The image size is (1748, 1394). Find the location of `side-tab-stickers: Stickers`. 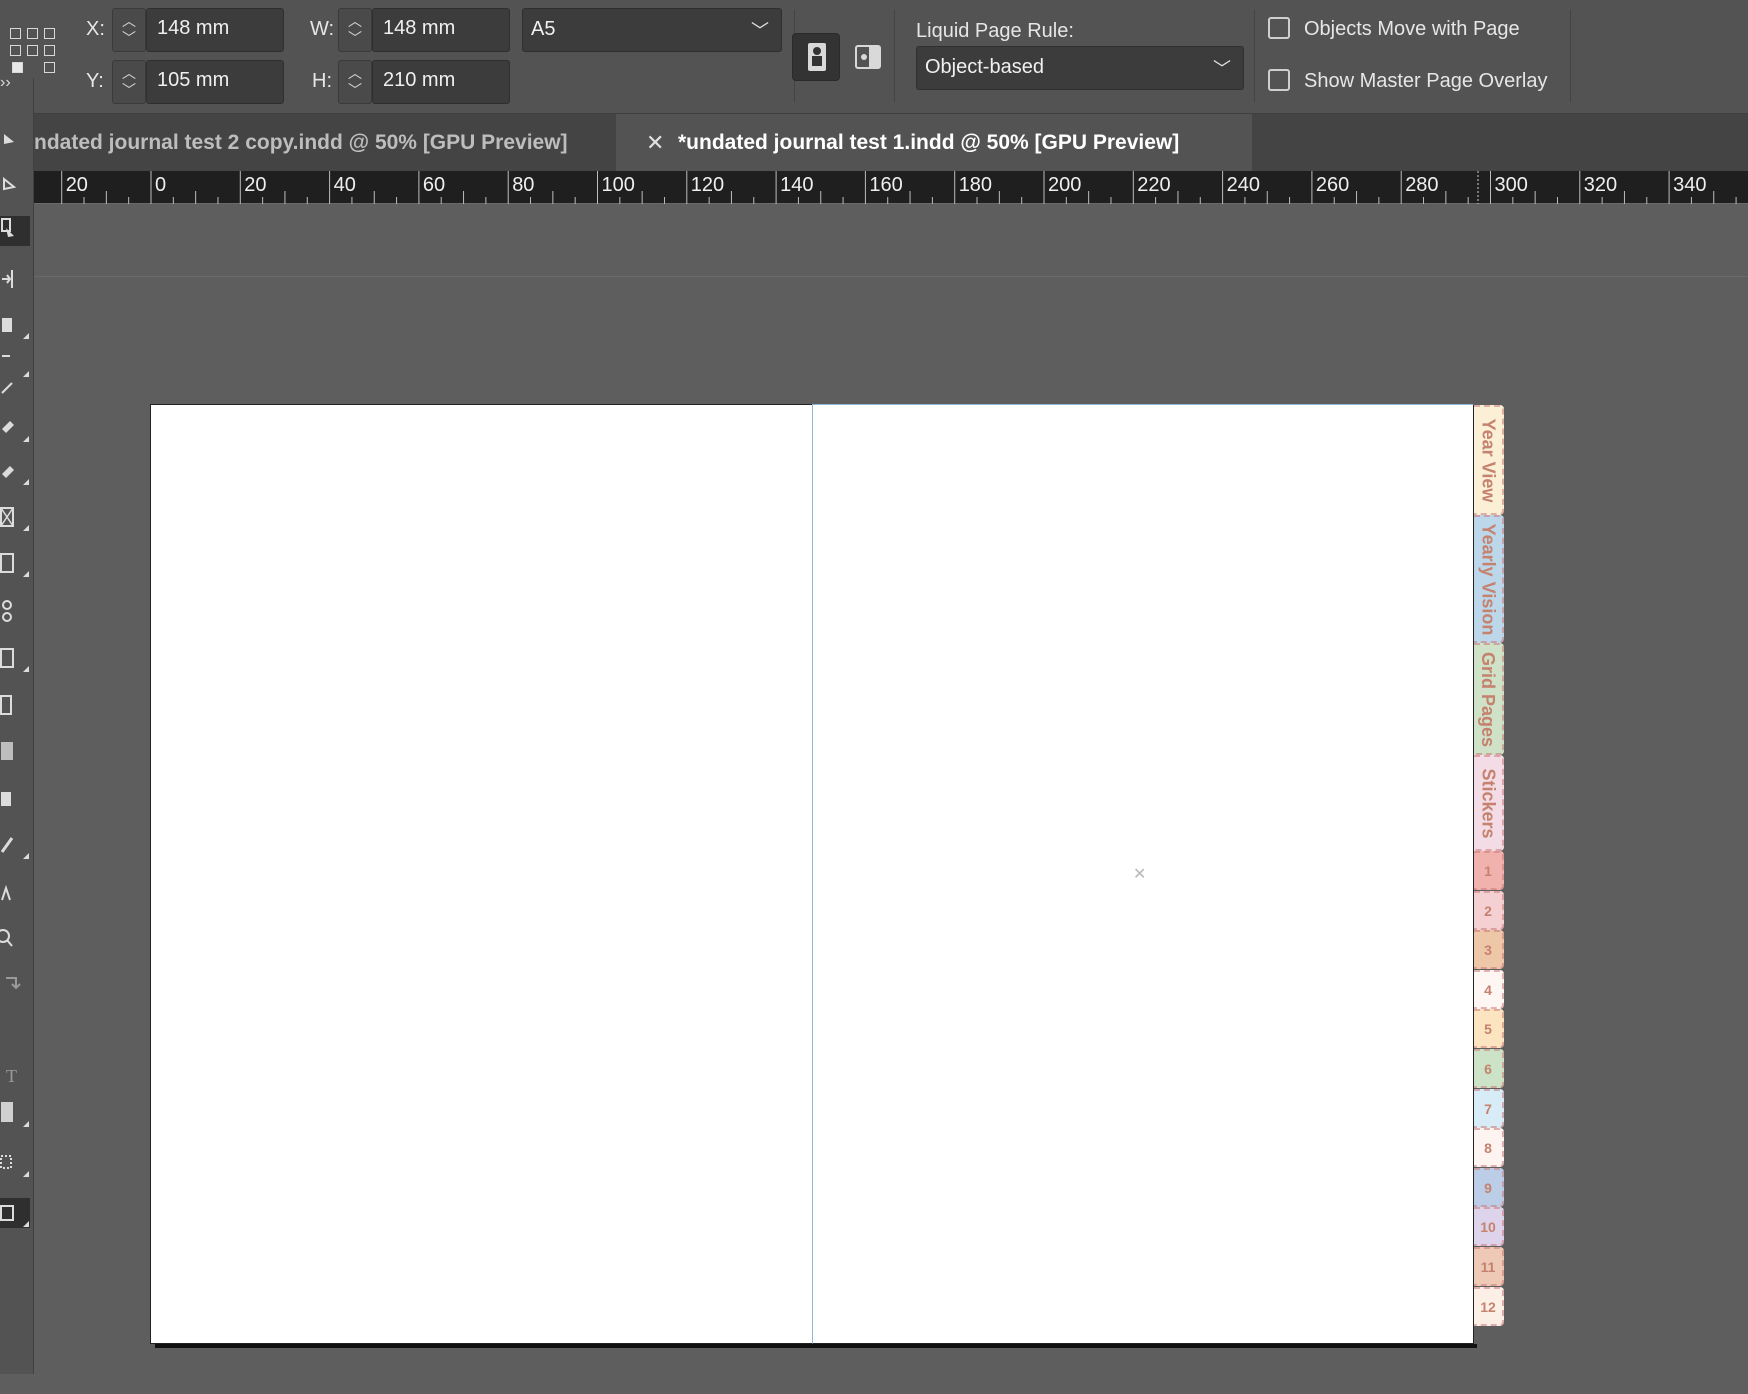

side-tab-stickers: Stickers is located at coordinates (1489, 803).